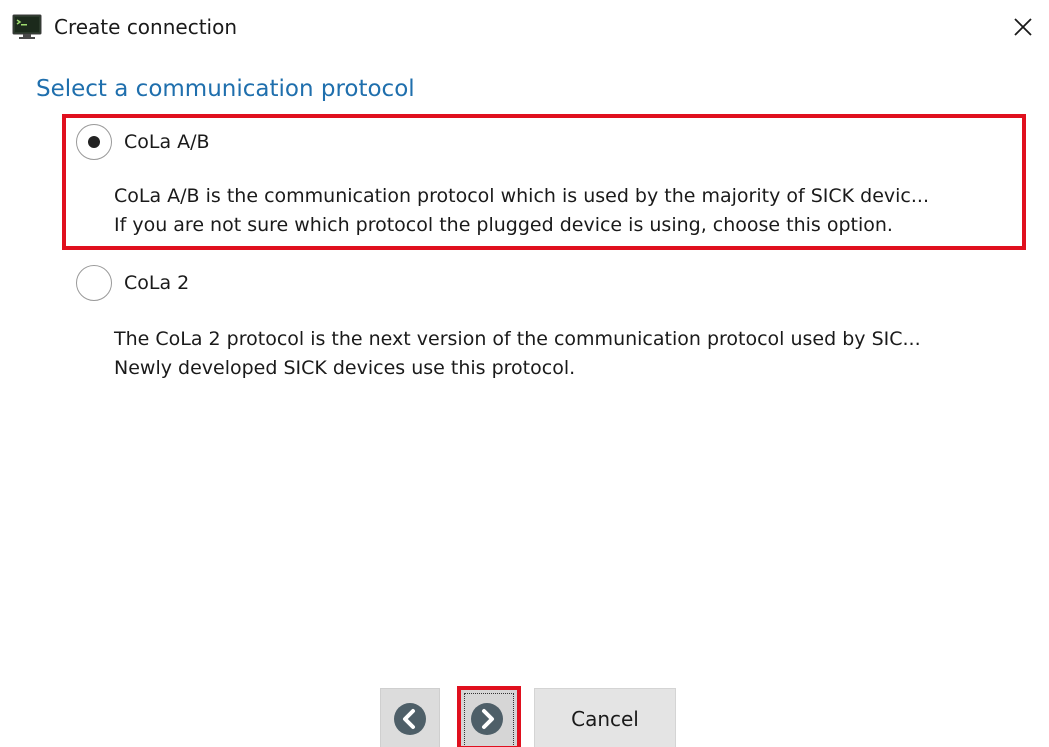 The image size is (1049, 747). What do you see at coordinates (605, 717) in the screenshot?
I see `cancel-button: Cancel` at bounding box center [605, 717].